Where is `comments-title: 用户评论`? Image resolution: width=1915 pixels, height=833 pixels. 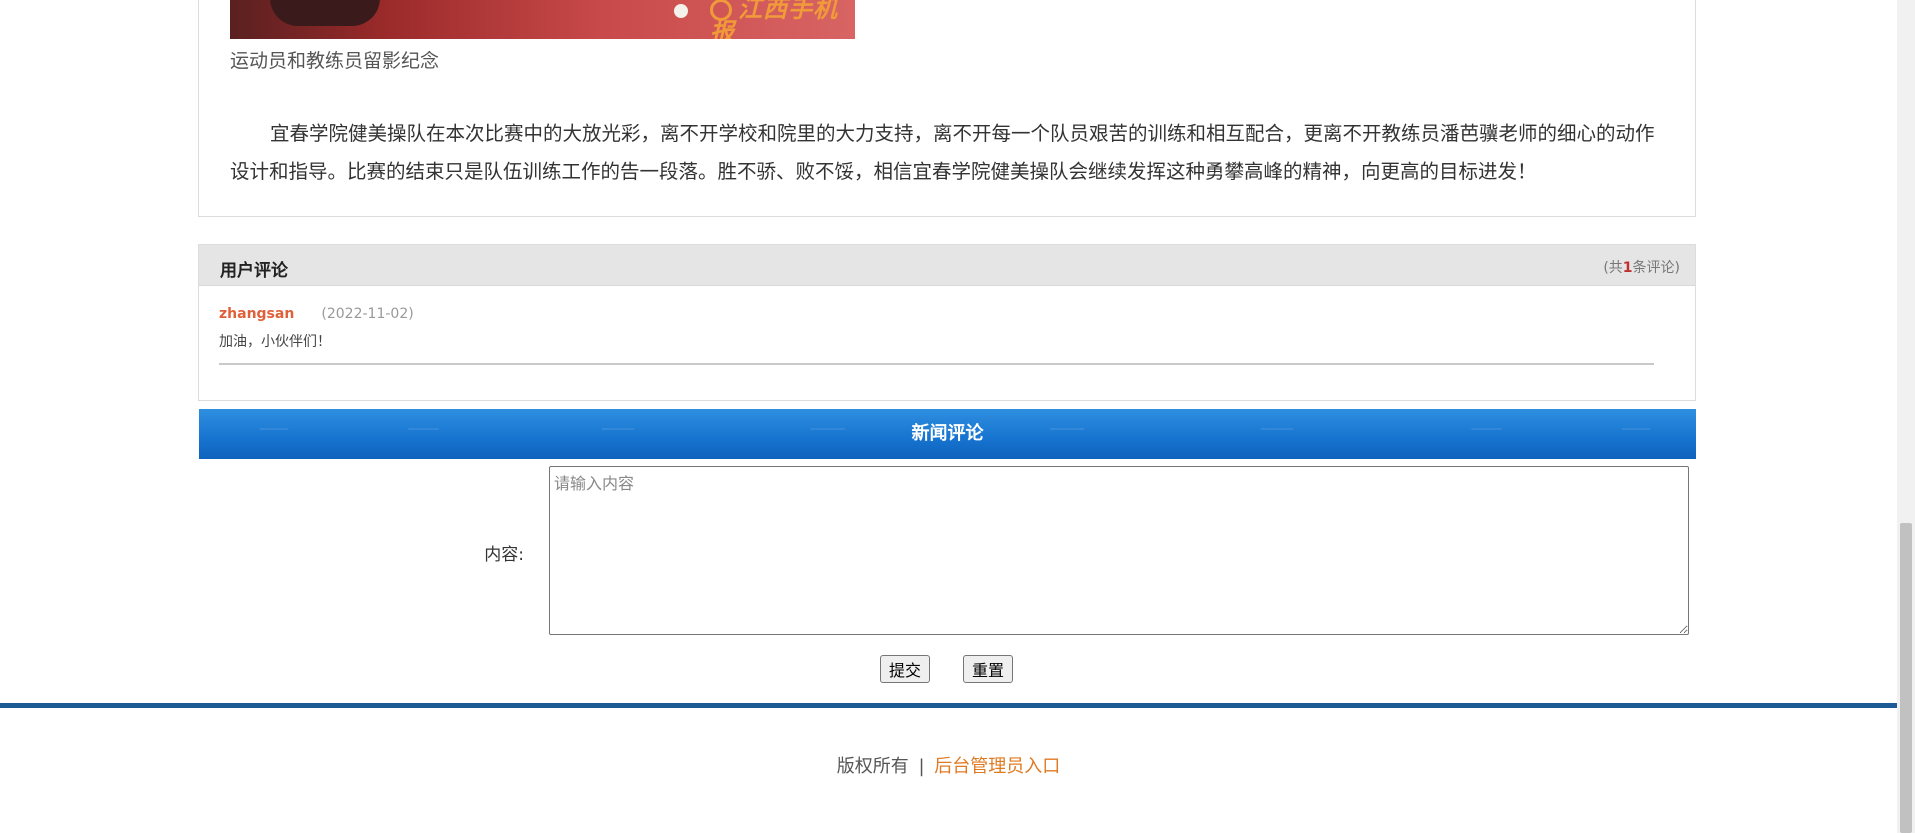
comments-title: 用户评论 is located at coordinates (254, 271).